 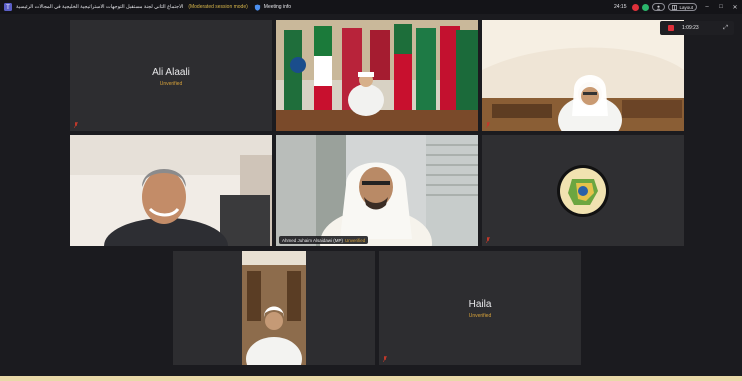 I want to click on participant-name: Ahmed Juhaim Alsaidawi (MP), so click(x=313, y=240).